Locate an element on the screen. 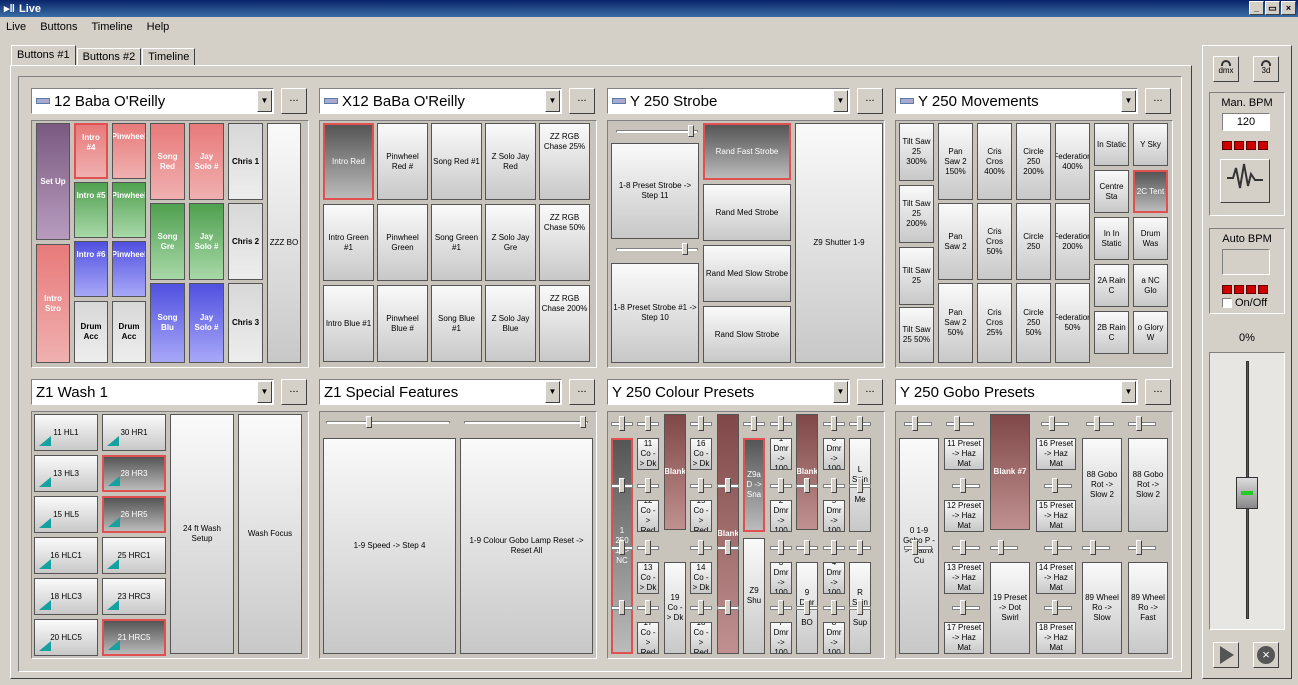 The image size is (1298, 685). preset-button: ZZZ BO is located at coordinates (284, 243).